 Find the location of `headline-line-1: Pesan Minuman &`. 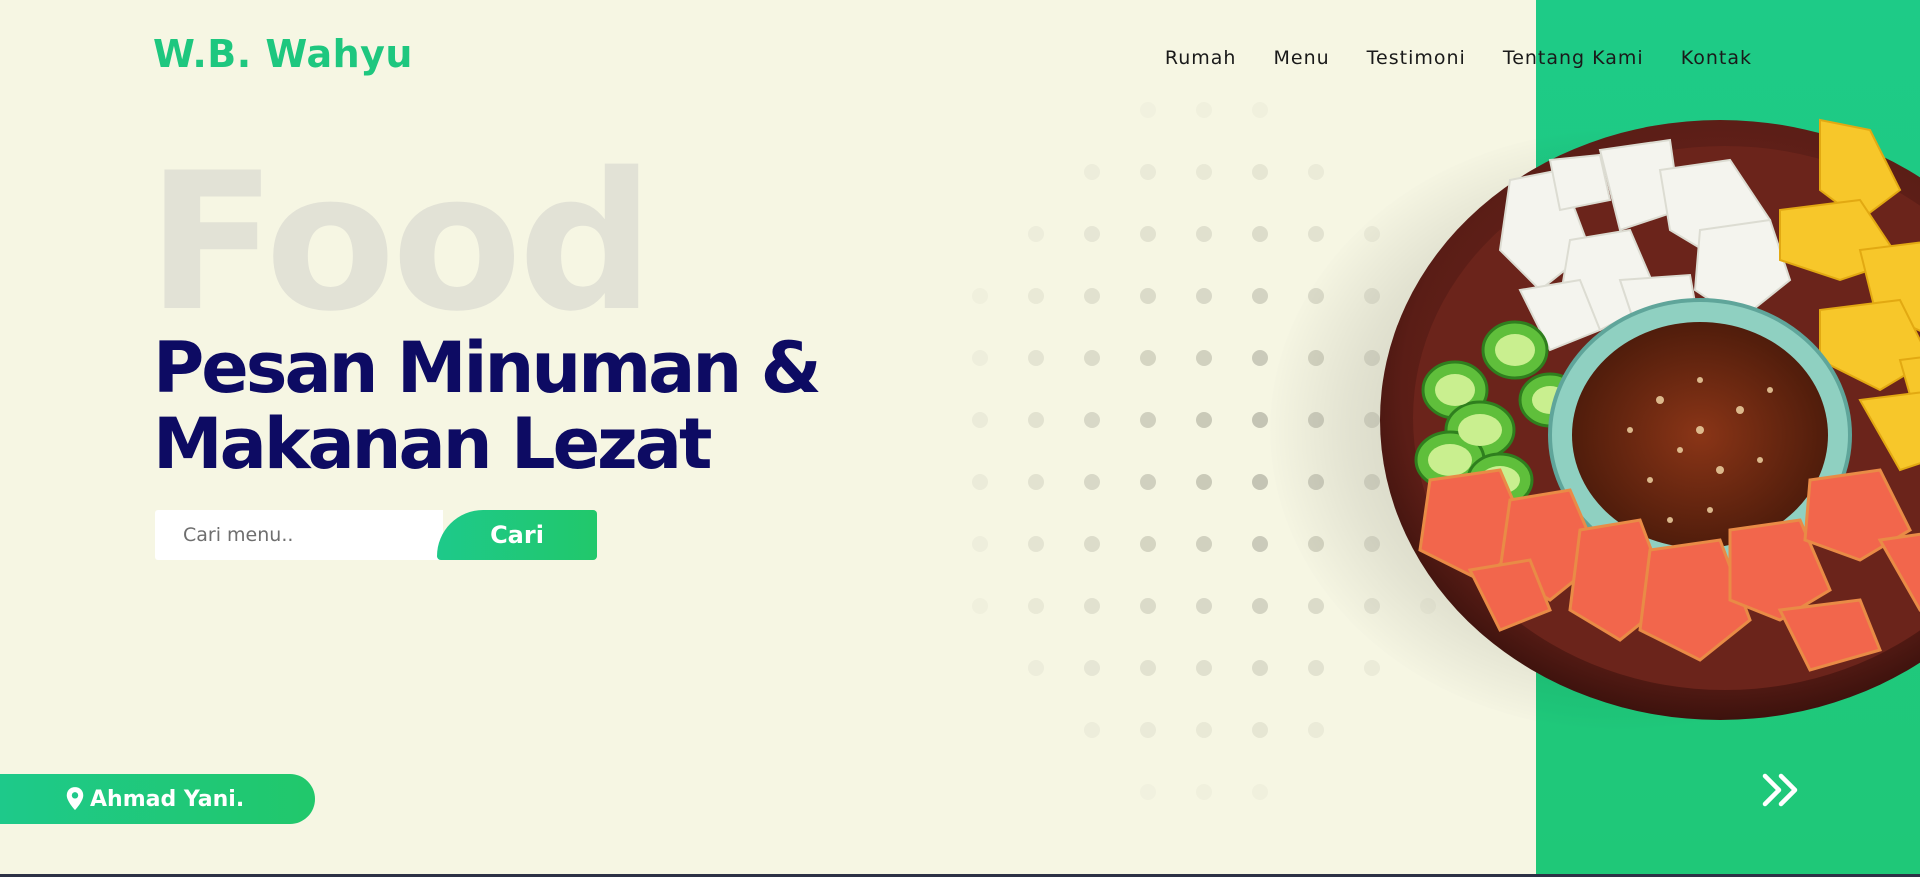

headline-line-1: Pesan Minuman & is located at coordinates (487, 368).